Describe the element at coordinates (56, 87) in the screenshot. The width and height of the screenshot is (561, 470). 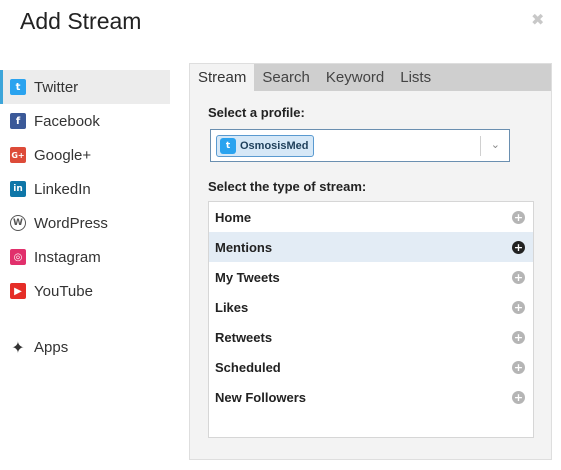
I see `sidebar-item-label: Twitter` at that location.